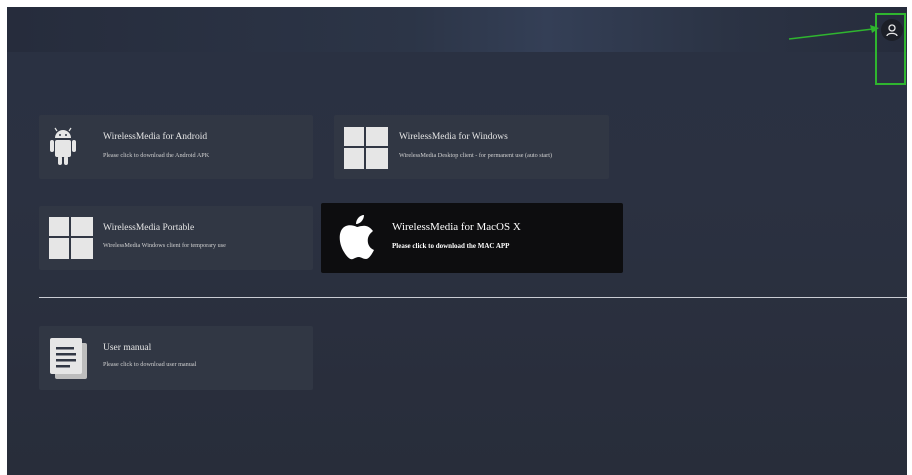 Image resolution: width=912 pixels, height=475 pixels. What do you see at coordinates (453, 137) in the screenshot?
I see `windows-card-title: WirelessMedia for Windows` at bounding box center [453, 137].